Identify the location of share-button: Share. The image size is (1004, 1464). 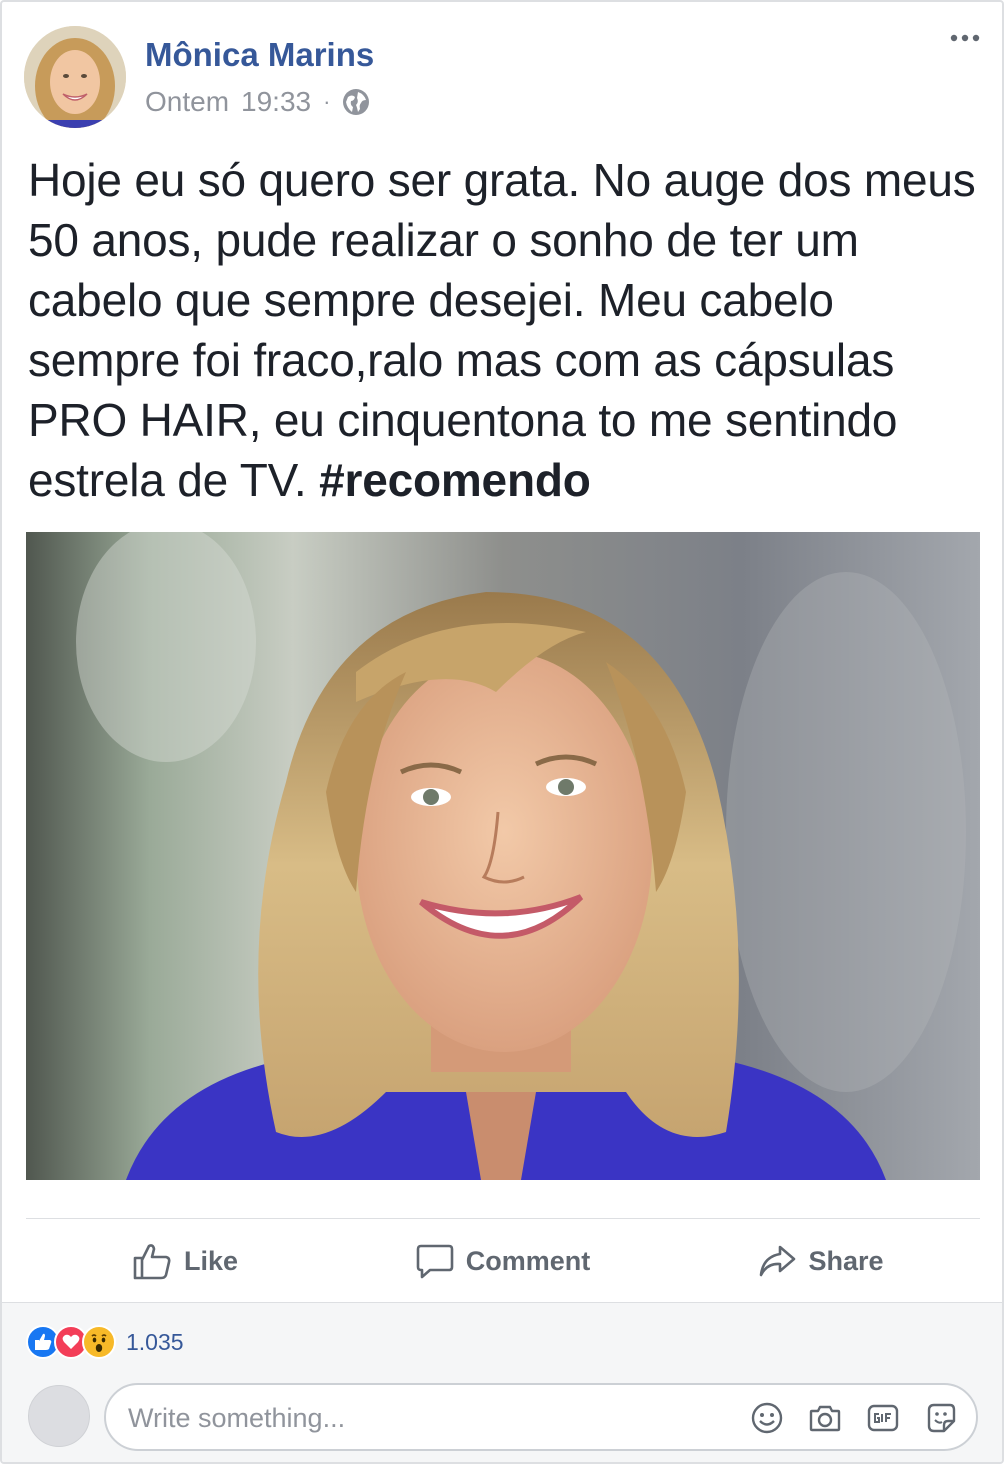
(821, 1261).